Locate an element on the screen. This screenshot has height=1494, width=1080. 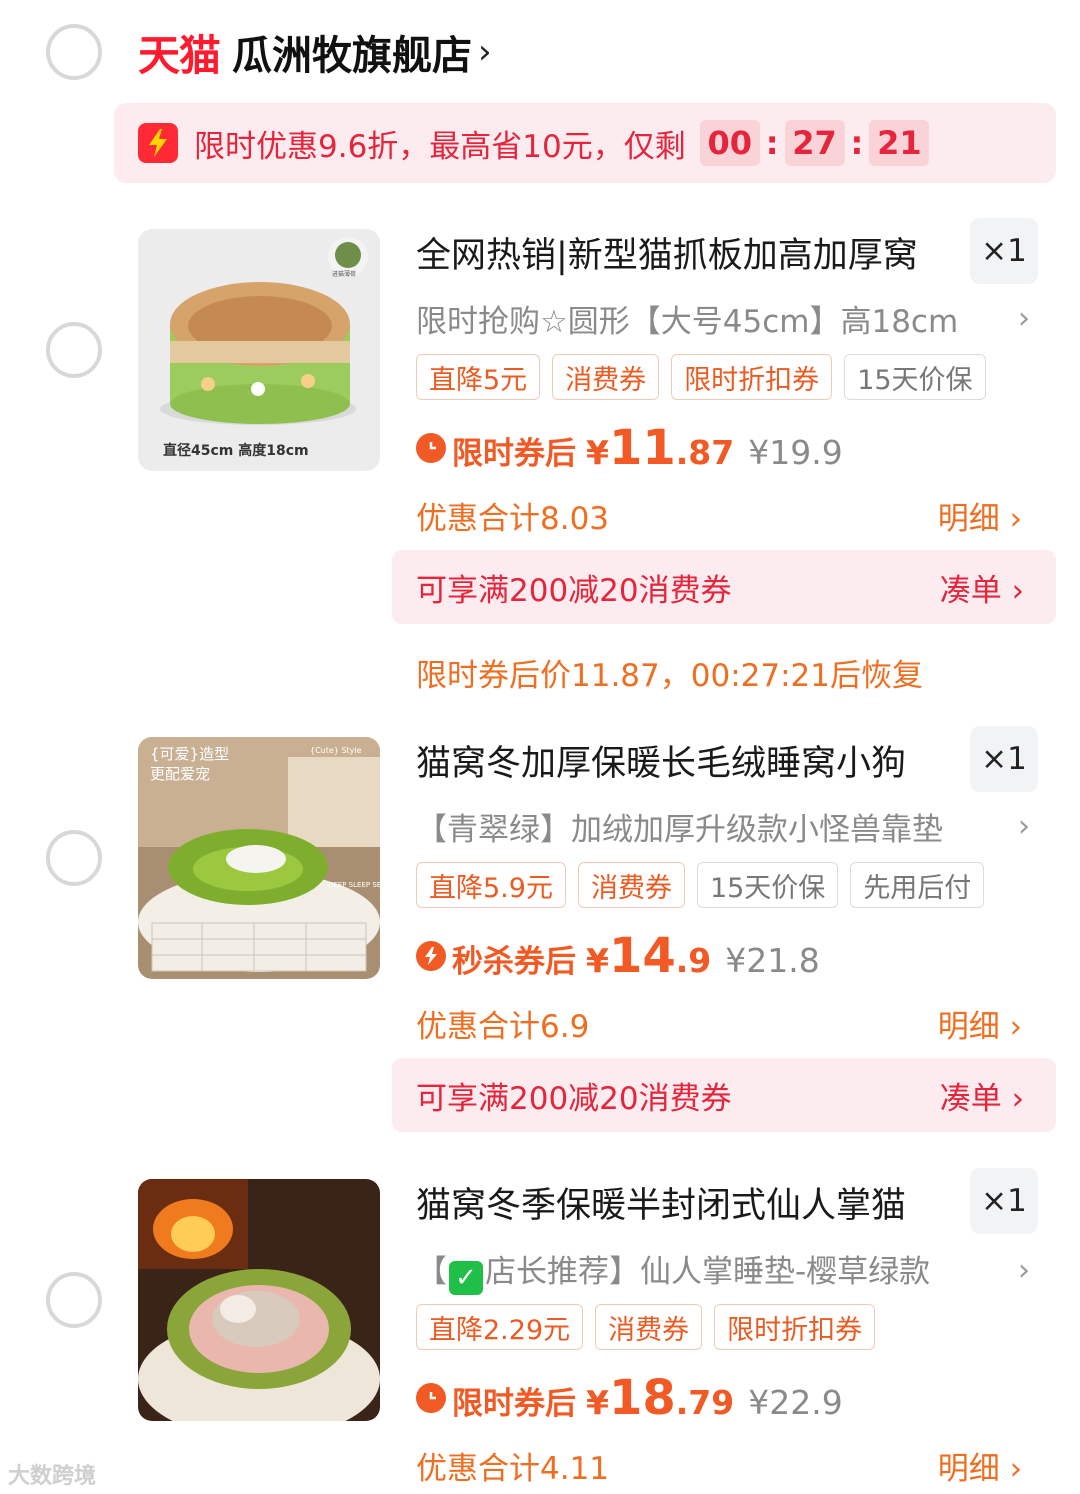
sku-selector: 【✓ 店长推荐】仙人掌睡垫-樱草绿款 › is located at coordinates (723, 1270).